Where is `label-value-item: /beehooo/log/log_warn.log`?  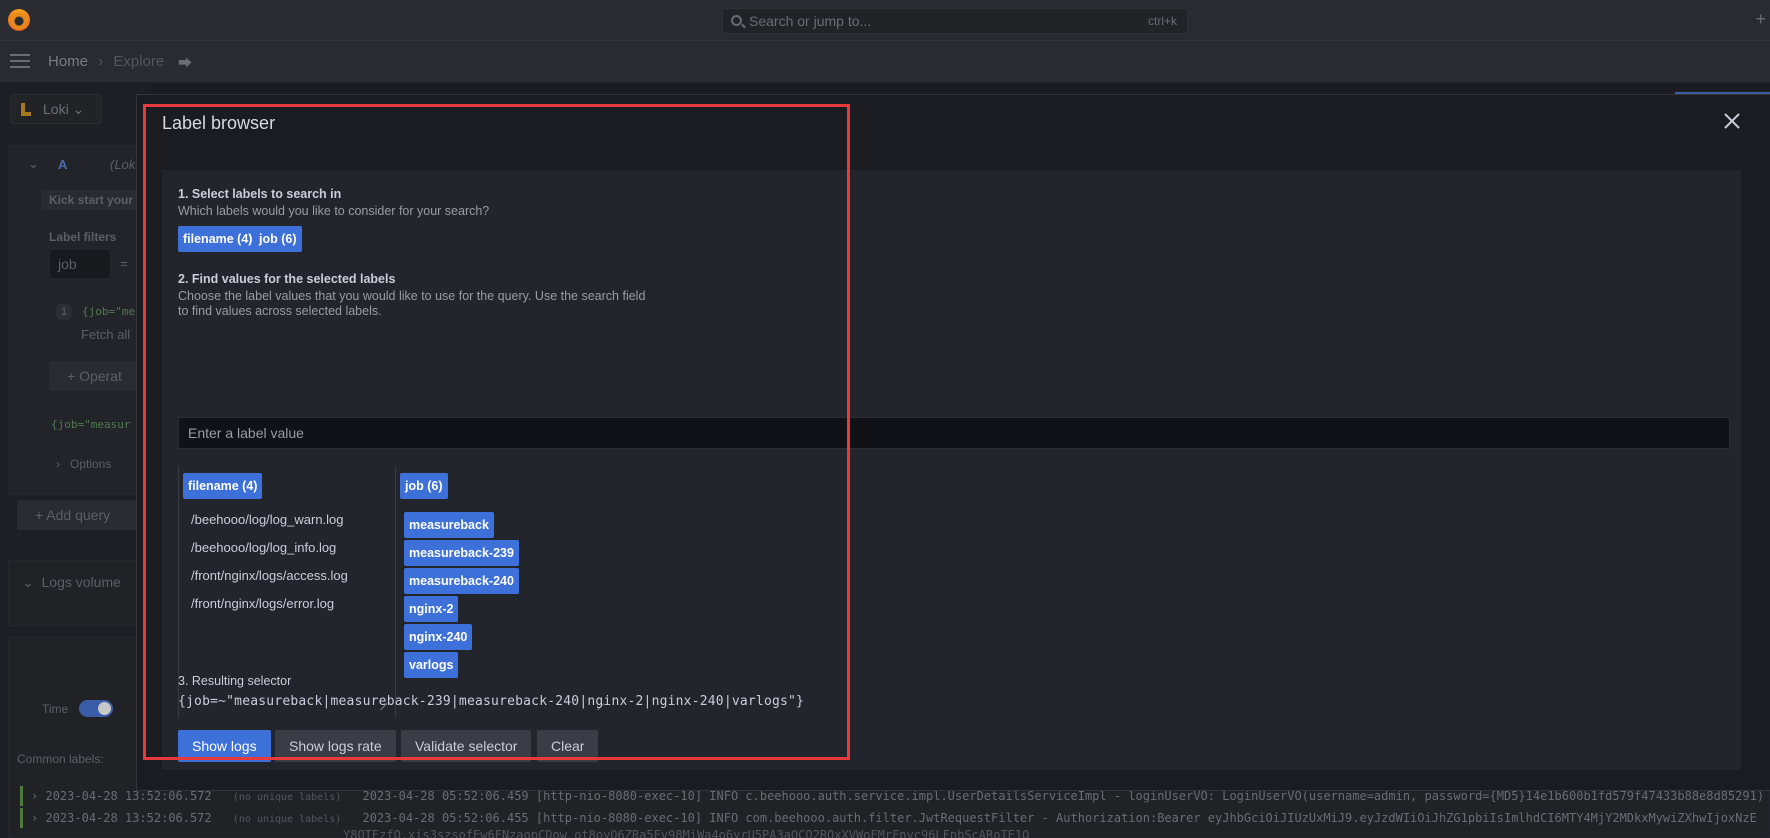
label-value-item: /beehooo/log/log_warn.log is located at coordinates (267, 519).